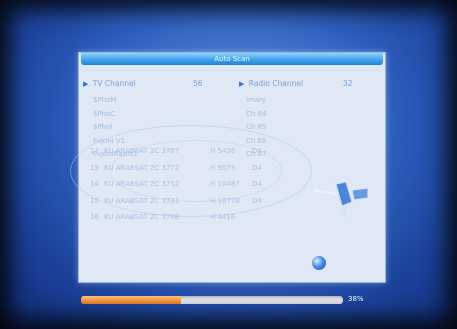 The image size is (457, 329). What do you see at coordinates (188, 201) in the screenshot?
I see `table-row: 15 KU ARABSAT 2C 3731 H 10778 D4` at bounding box center [188, 201].